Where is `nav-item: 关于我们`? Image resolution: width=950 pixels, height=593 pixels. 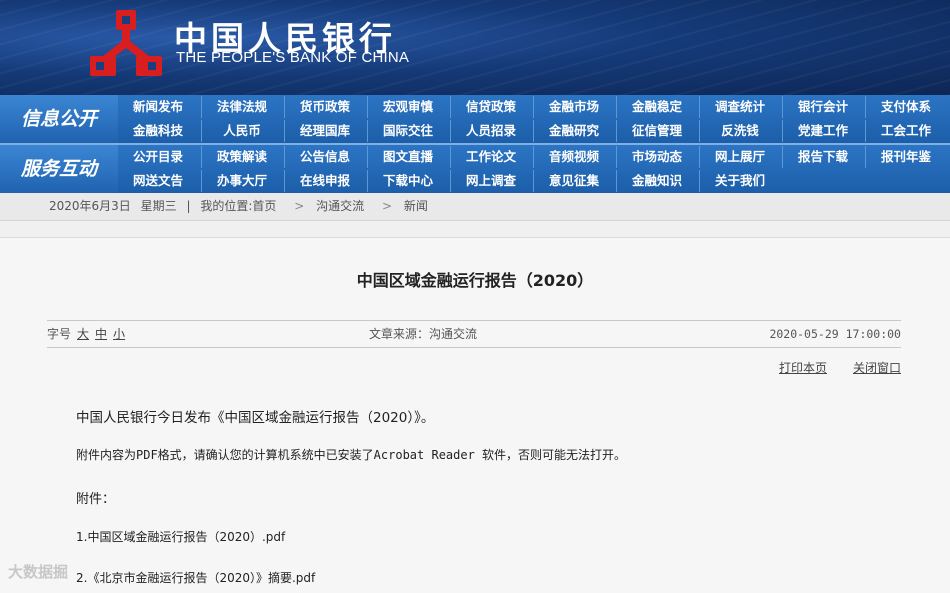
nav-item: 关于我们 is located at coordinates (739, 181).